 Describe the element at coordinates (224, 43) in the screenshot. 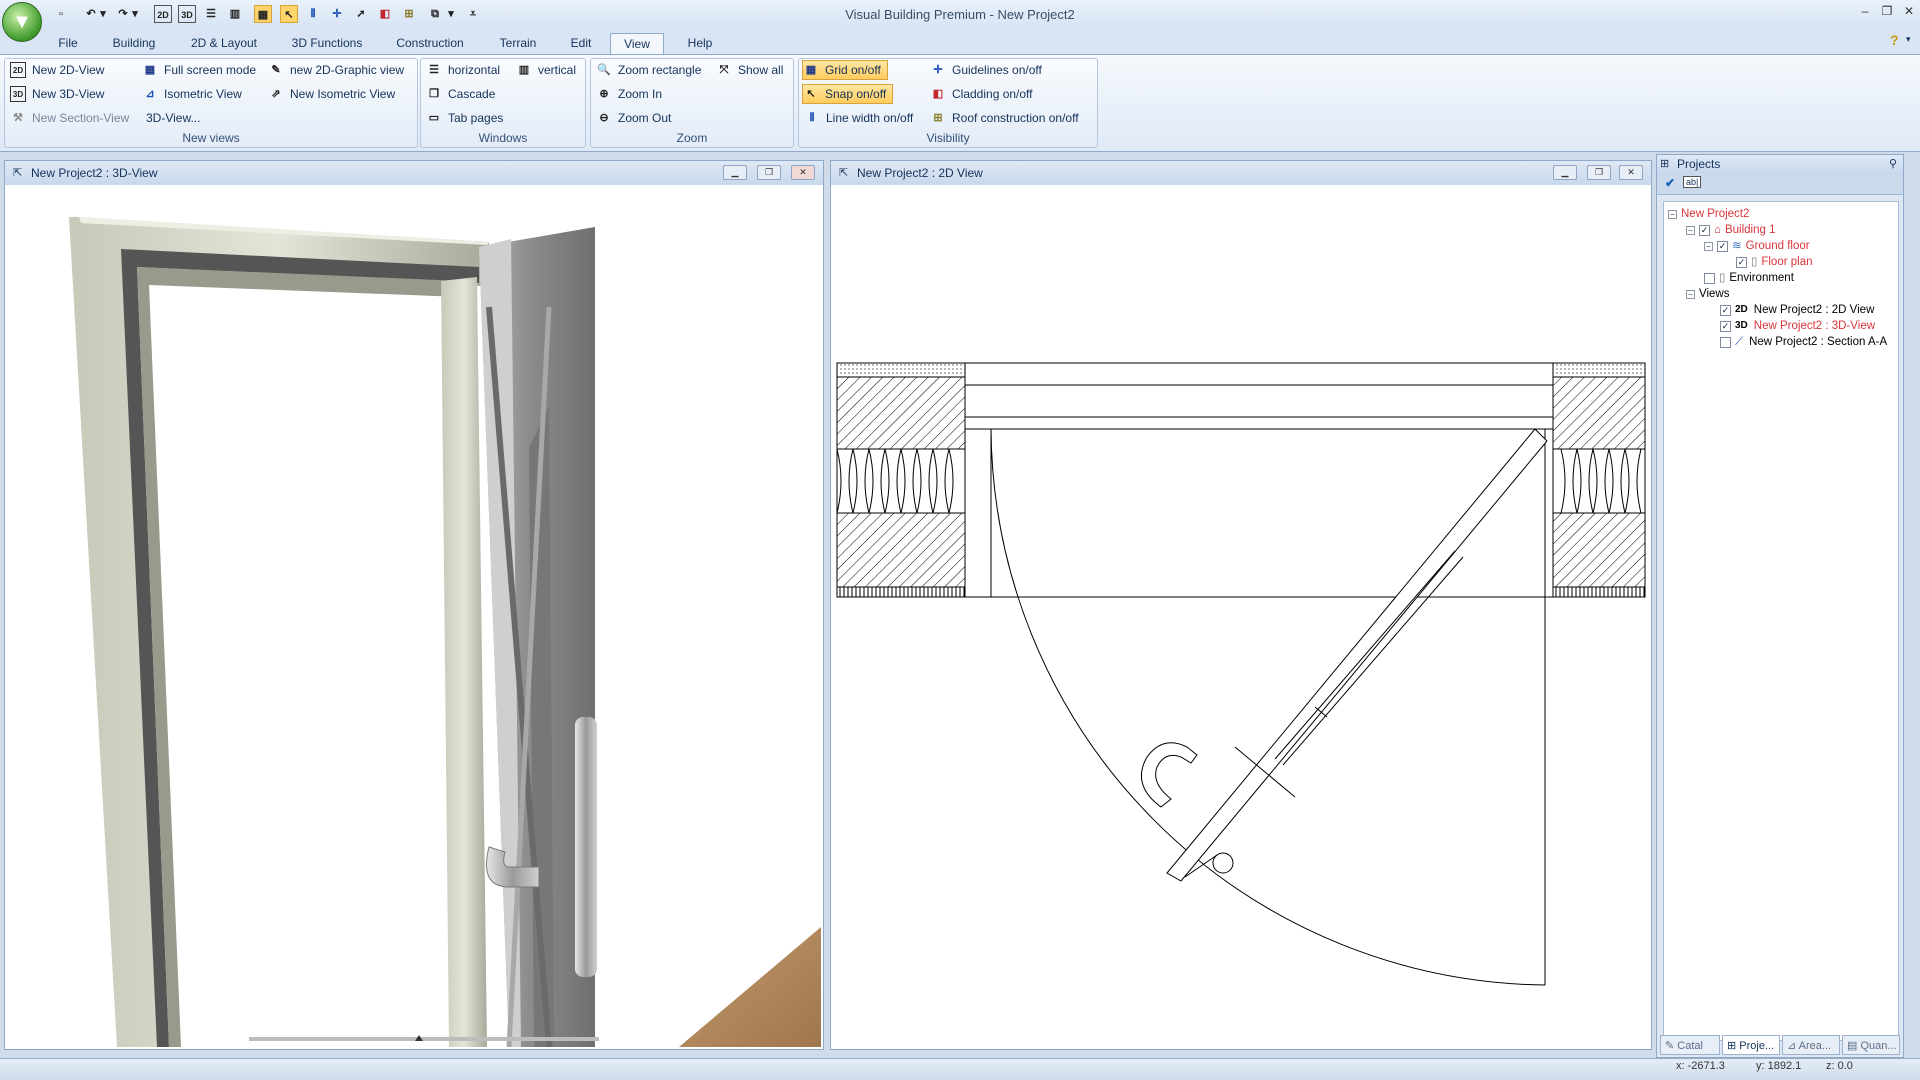

I see `tab-2d-layout: 2D & Layout` at that location.